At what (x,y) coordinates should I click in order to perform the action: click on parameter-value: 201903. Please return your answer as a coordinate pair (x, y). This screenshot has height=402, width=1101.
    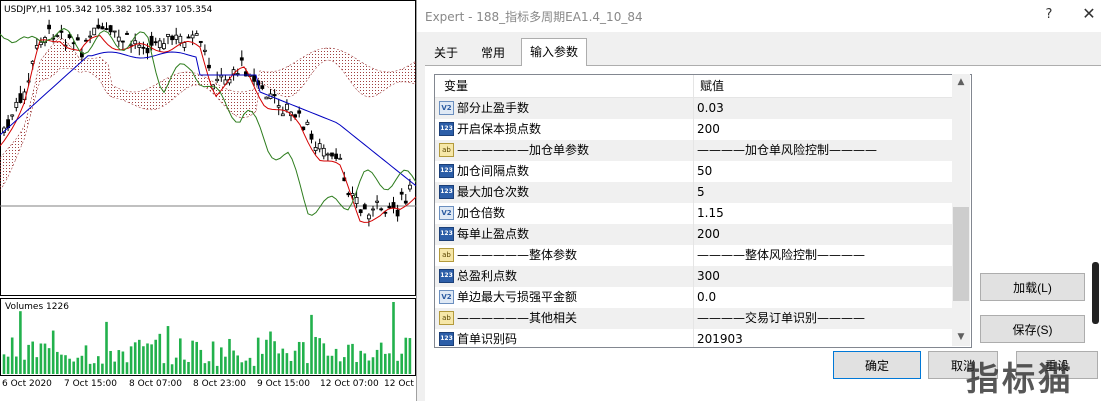
    Looking at the image, I should click on (720, 338).